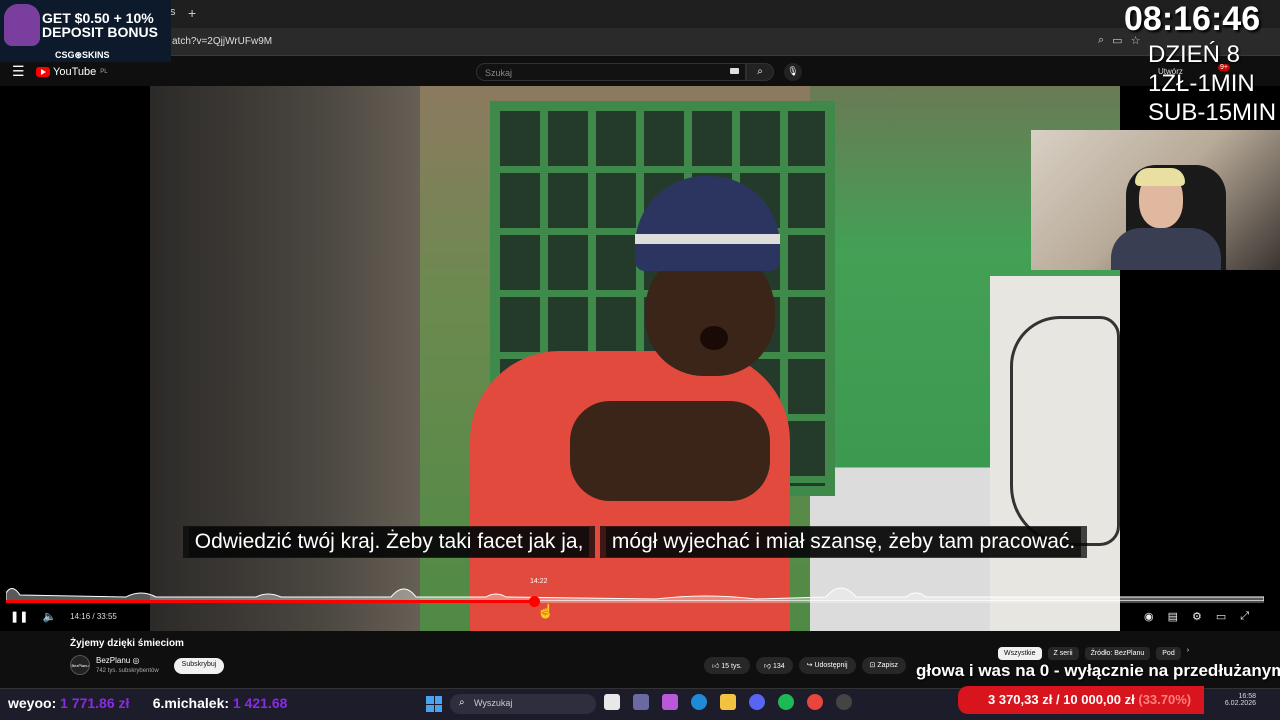  I want to click on top-donor-1-amount: 1 771.86 zł, so click(95, 703).